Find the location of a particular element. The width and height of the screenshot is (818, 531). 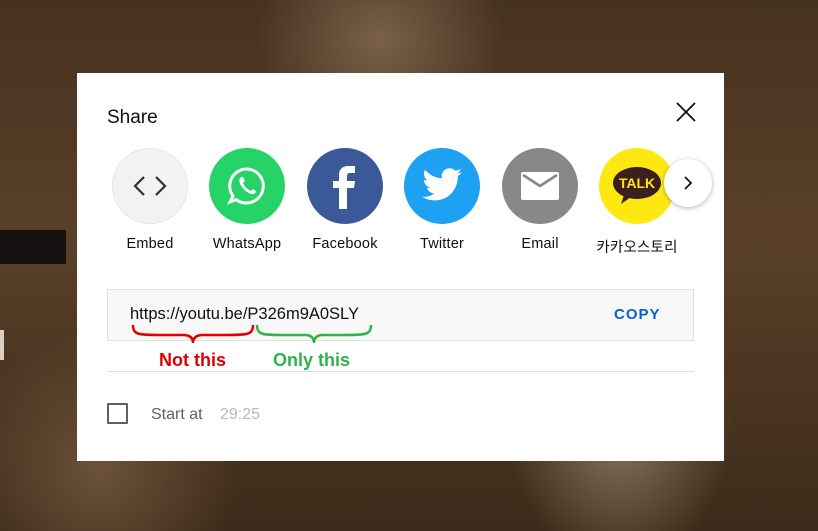

share-email-button: Email is located at coordinates (540, 200).